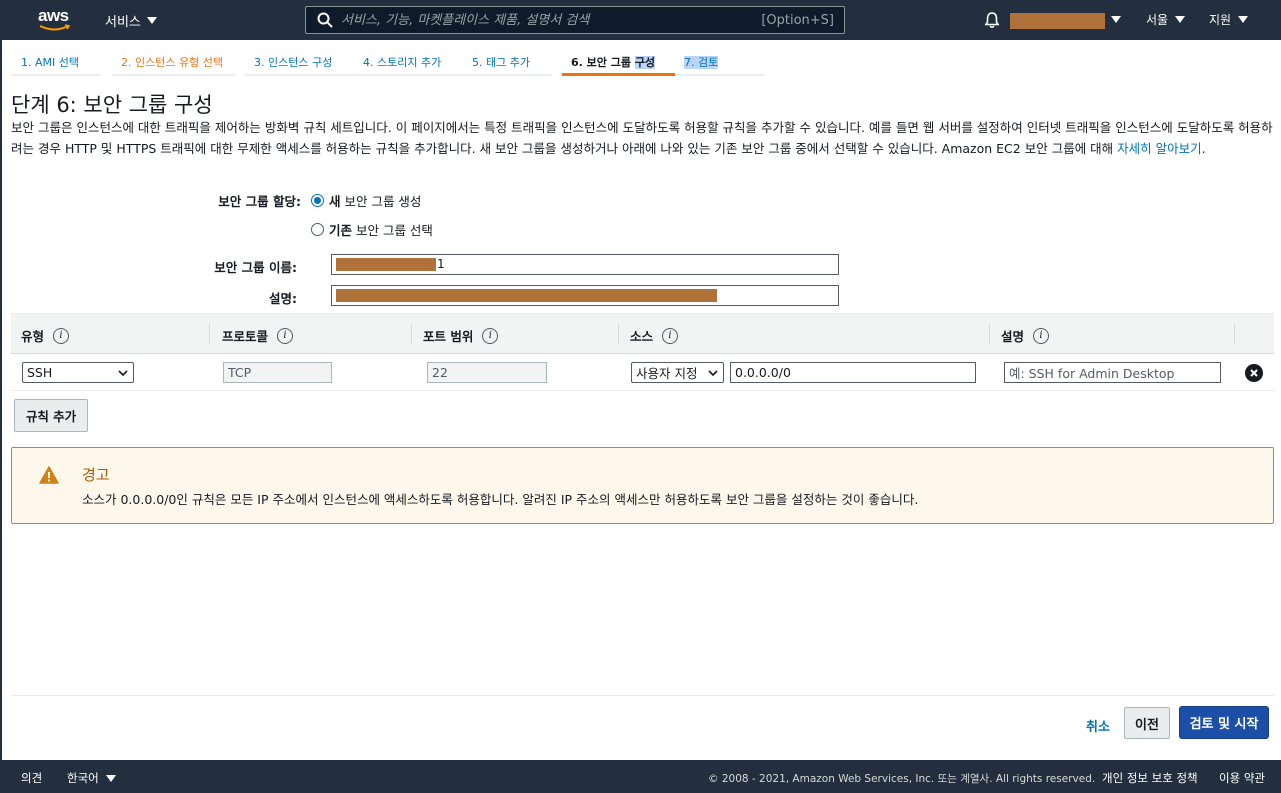 The height and width of the screenshot is (793, 1281). What do you see at coordinates (1242, 778) in the screenshot?
I see `terms-link: 이용 약관` at bounding box center [1242, 778].